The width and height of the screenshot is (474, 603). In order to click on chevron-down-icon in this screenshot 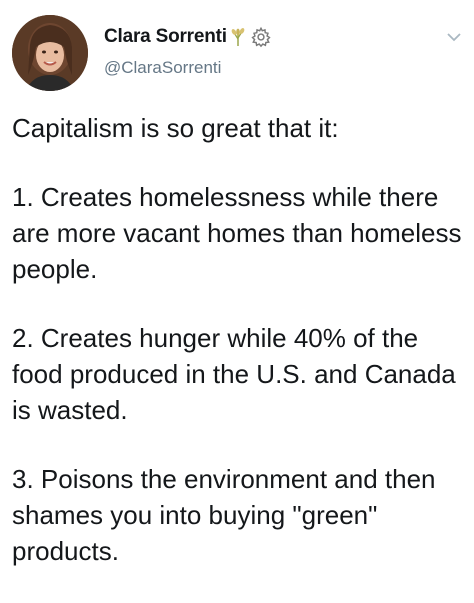, I will do `click(454, 36)`.